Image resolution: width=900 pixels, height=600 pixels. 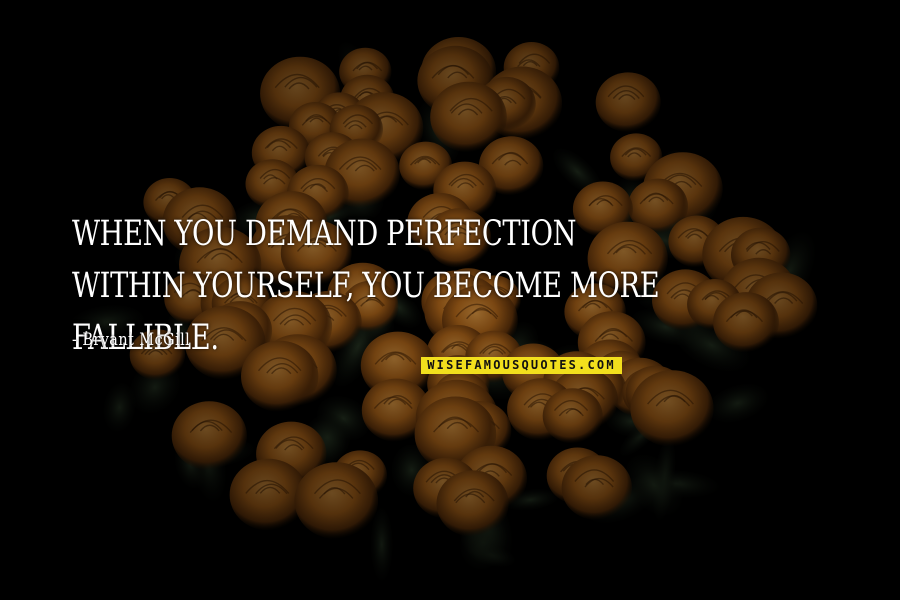 I want to click on quote-author: - Bryant McGill, so click(x=131, y=340).